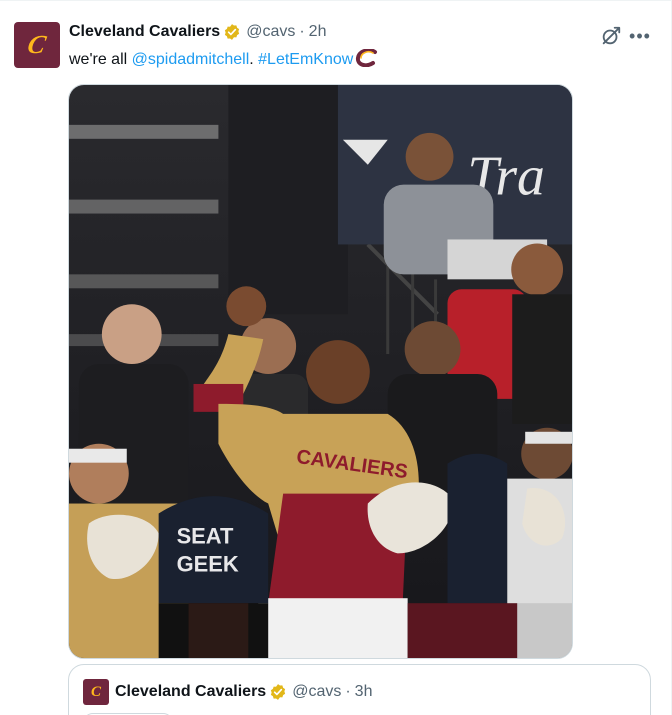  What do you see at coordinates (190, 692) in the screenshot?
I see `quote-display-name: Cleveland Cavaliers` at bounding box center [190, 692].